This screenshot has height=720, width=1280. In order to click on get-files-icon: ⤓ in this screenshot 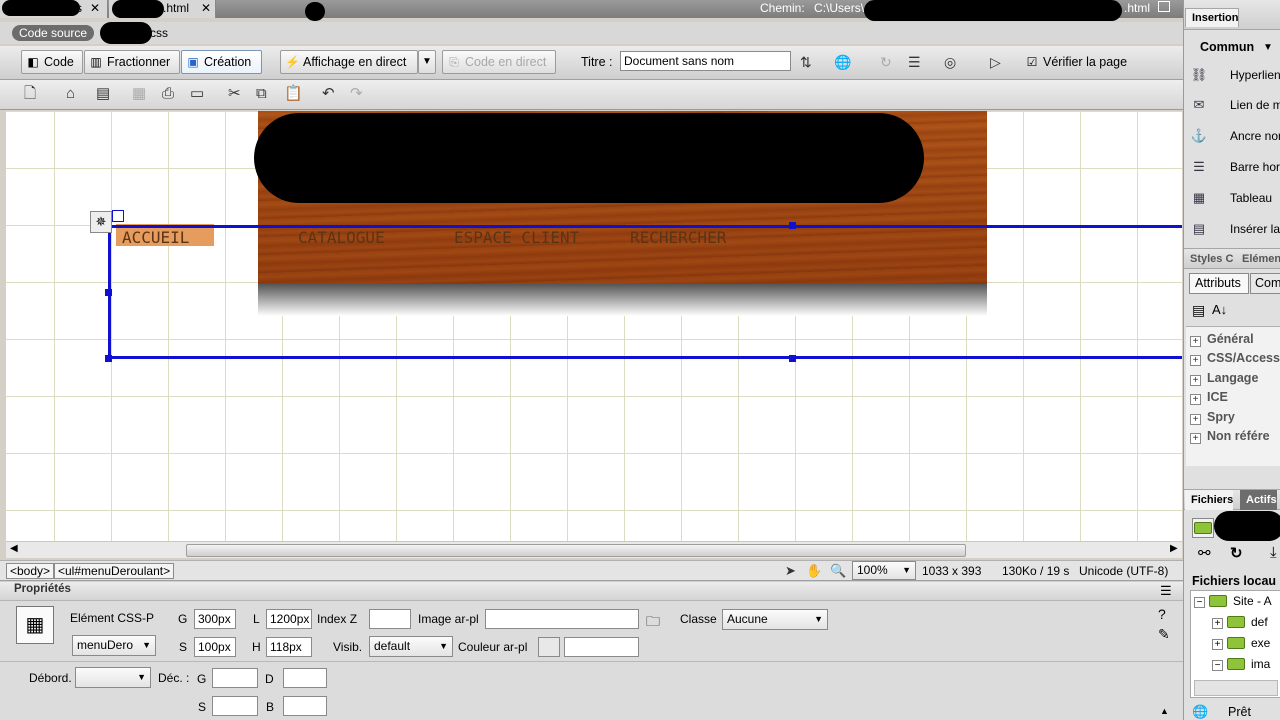, I will do `click(1273, 552)`.